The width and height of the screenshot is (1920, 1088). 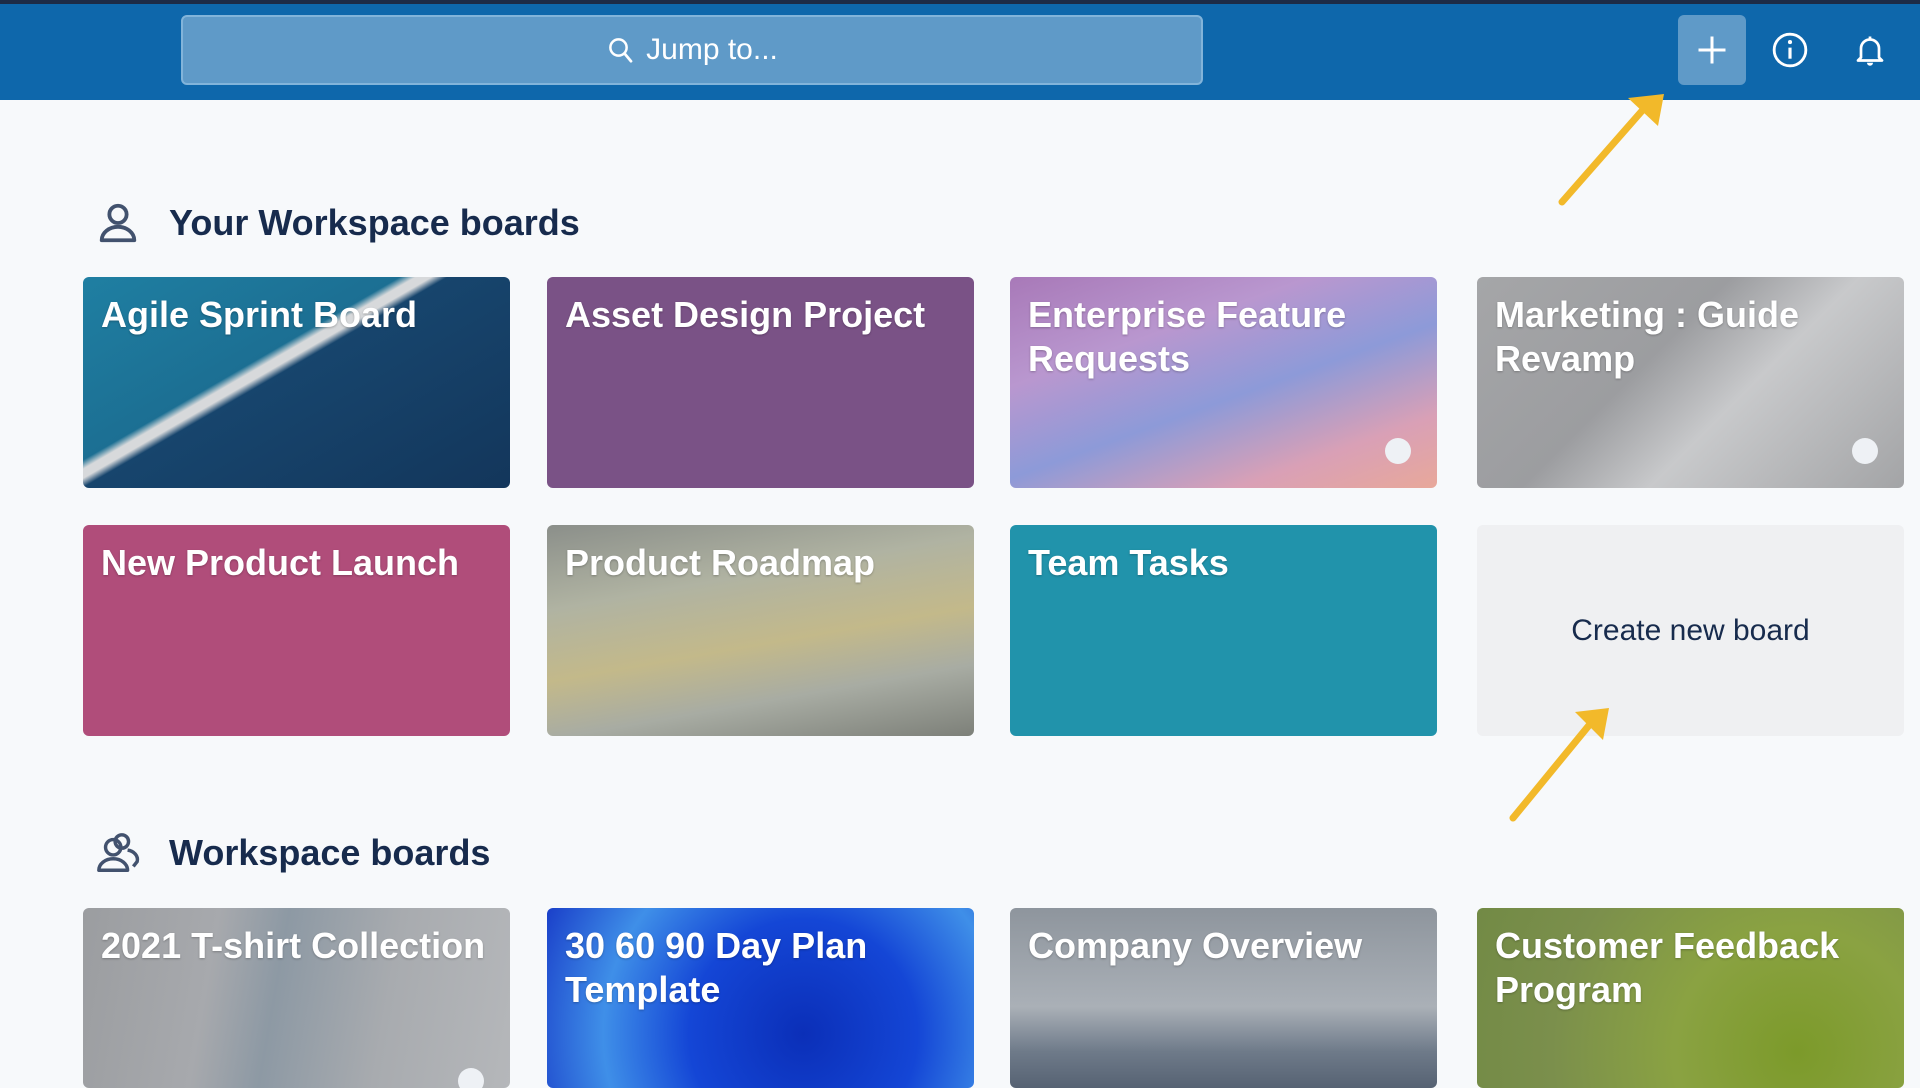 What do you see at coordinates (1223, 998) in the screenshot?
I see `board-tile: Company Overview` at bounding box center [1223, 998].